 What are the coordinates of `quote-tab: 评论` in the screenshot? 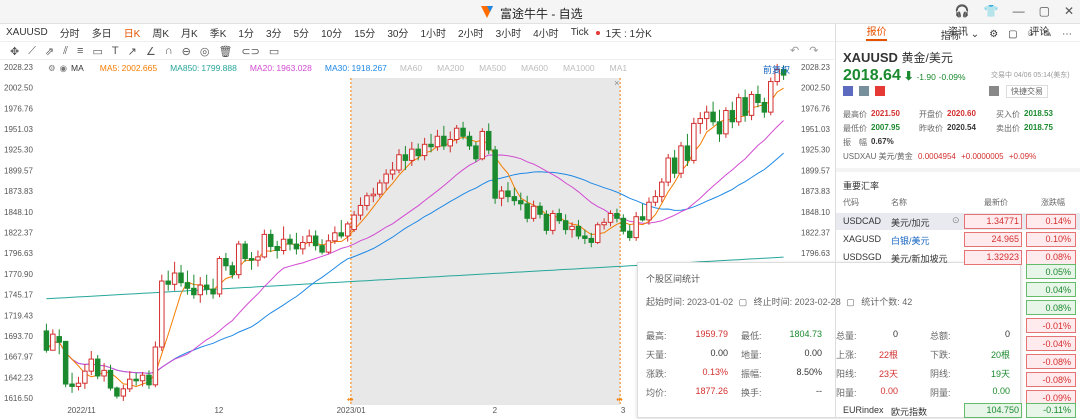 It's located at (1039, 32).